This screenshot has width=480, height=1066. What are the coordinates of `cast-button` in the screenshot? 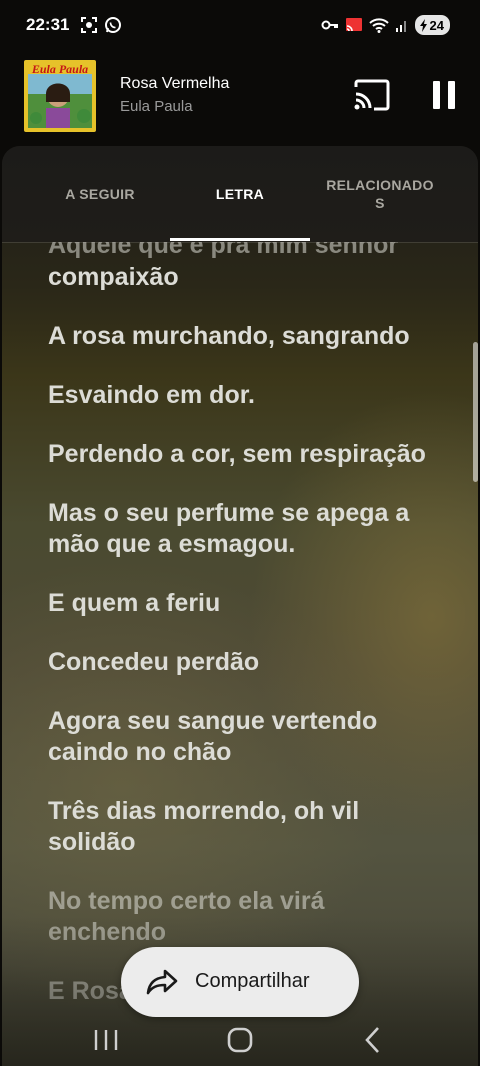 It's located at (372, 95).